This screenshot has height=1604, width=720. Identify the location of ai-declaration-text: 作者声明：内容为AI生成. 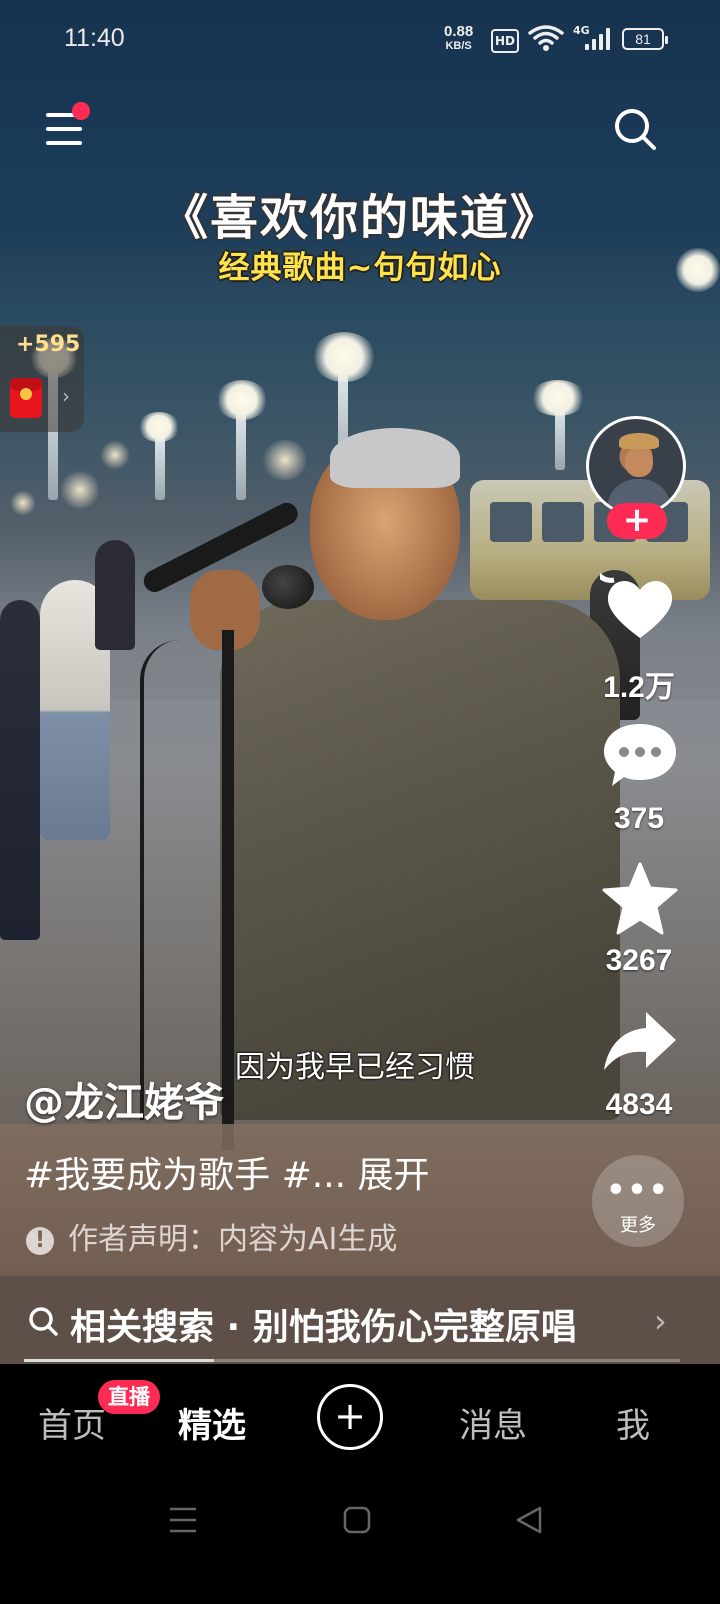
(233, 1239).